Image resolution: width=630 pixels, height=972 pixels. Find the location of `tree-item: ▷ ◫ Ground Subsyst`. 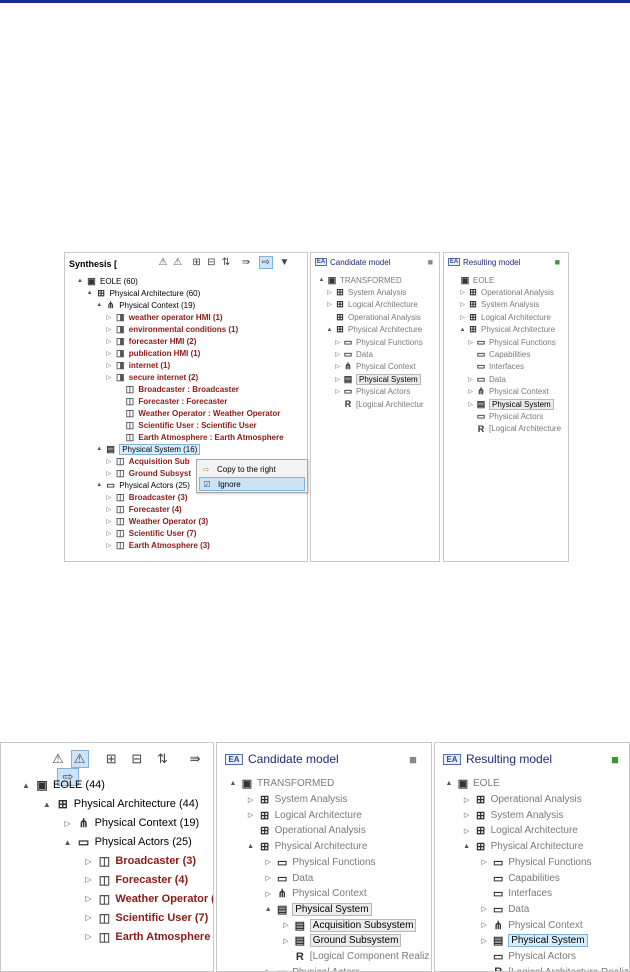

tree-item: ▷ ◫ Ground Subsyst is located at coordinates (147, 473).